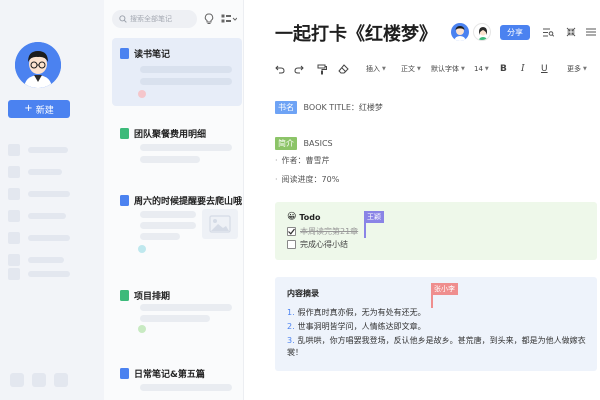  What do you see at coordinates (374, 217) in the screenshot?
I see `collaborator-cursor-label: 王颖` at bounding box center [374, 217].